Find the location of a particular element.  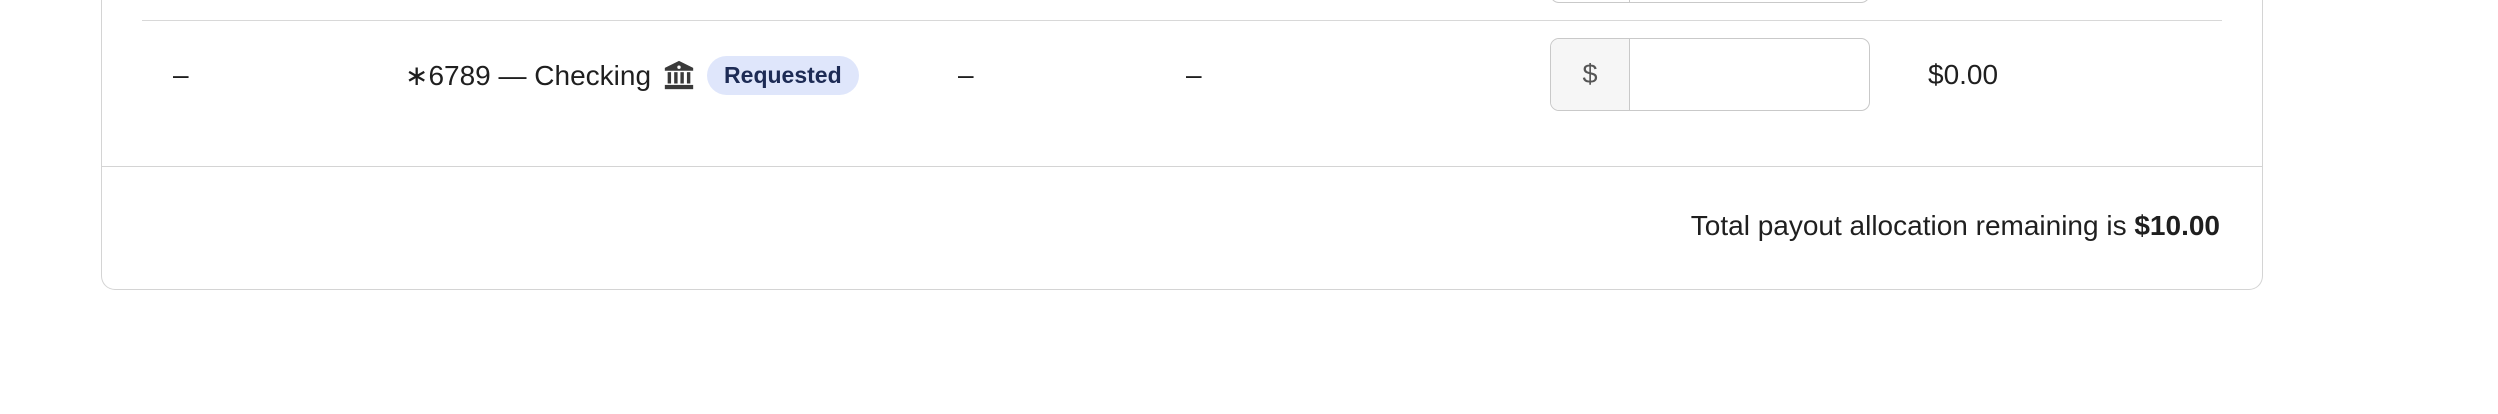

previous-row-amount-input is located at coordinates (1710, 1).